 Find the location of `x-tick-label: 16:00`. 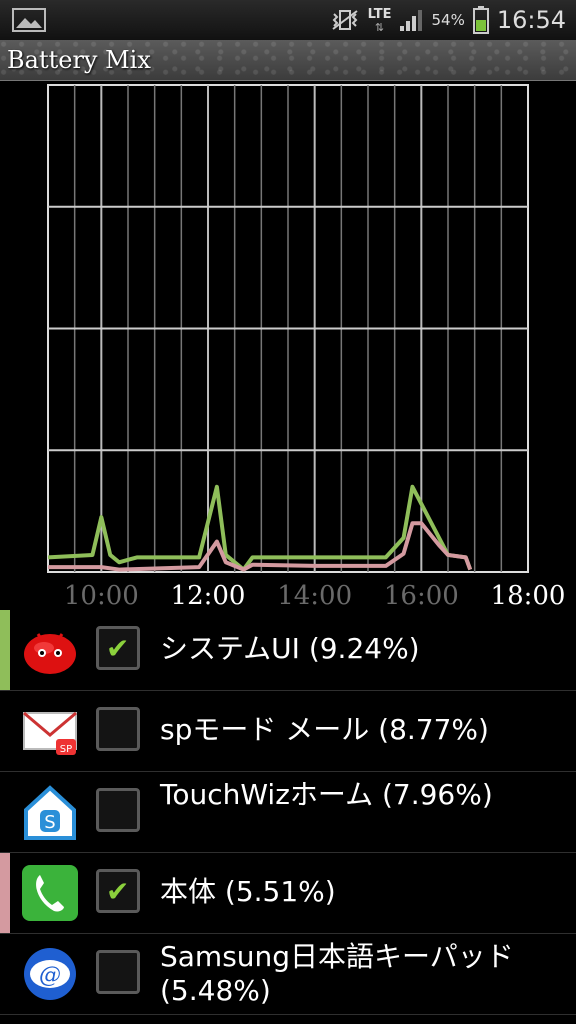

x-tick-label: 16:00 is located at coordinates (421, 596).